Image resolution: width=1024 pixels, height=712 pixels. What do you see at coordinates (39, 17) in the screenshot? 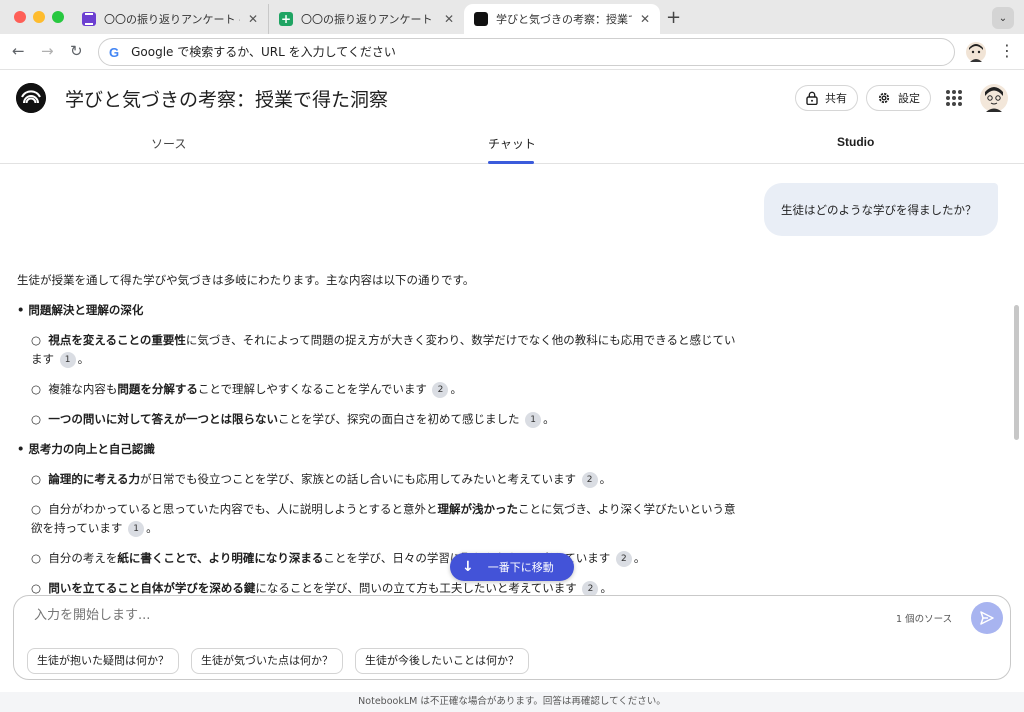
I see `minimize-window-button` at bounding box center [39, 17].